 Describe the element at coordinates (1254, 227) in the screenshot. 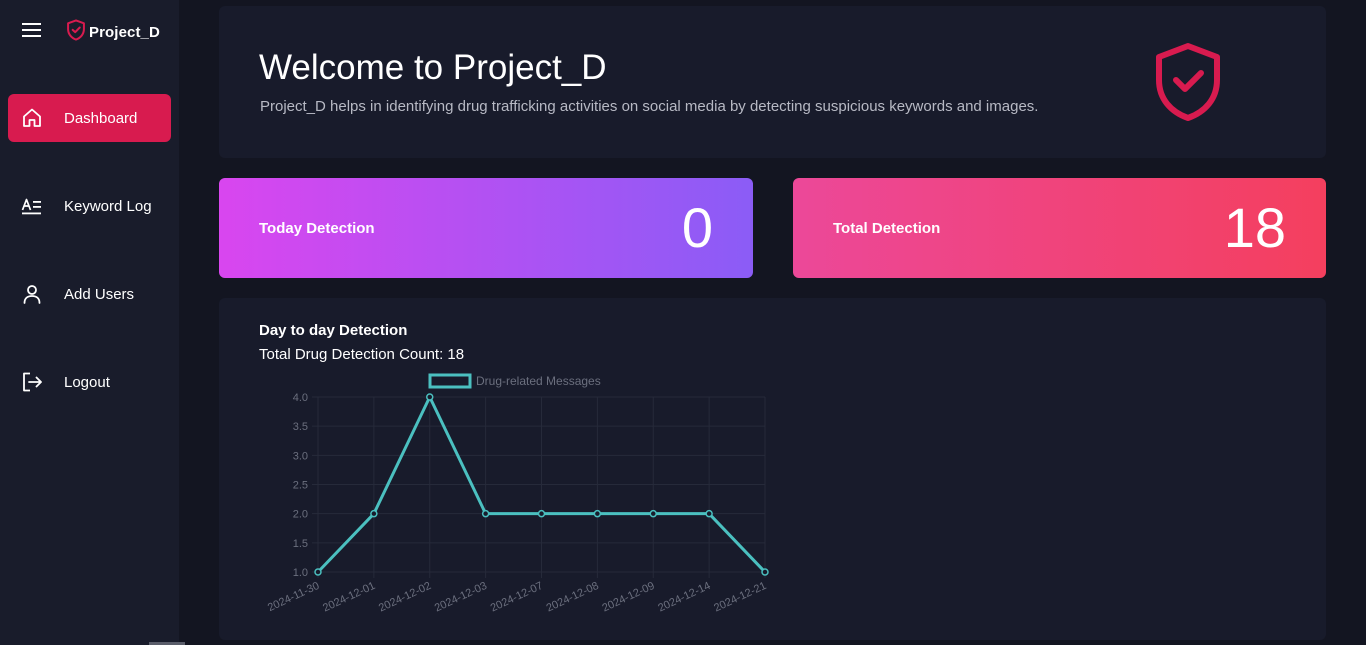

I see `total-detection-value: 18` at that location.